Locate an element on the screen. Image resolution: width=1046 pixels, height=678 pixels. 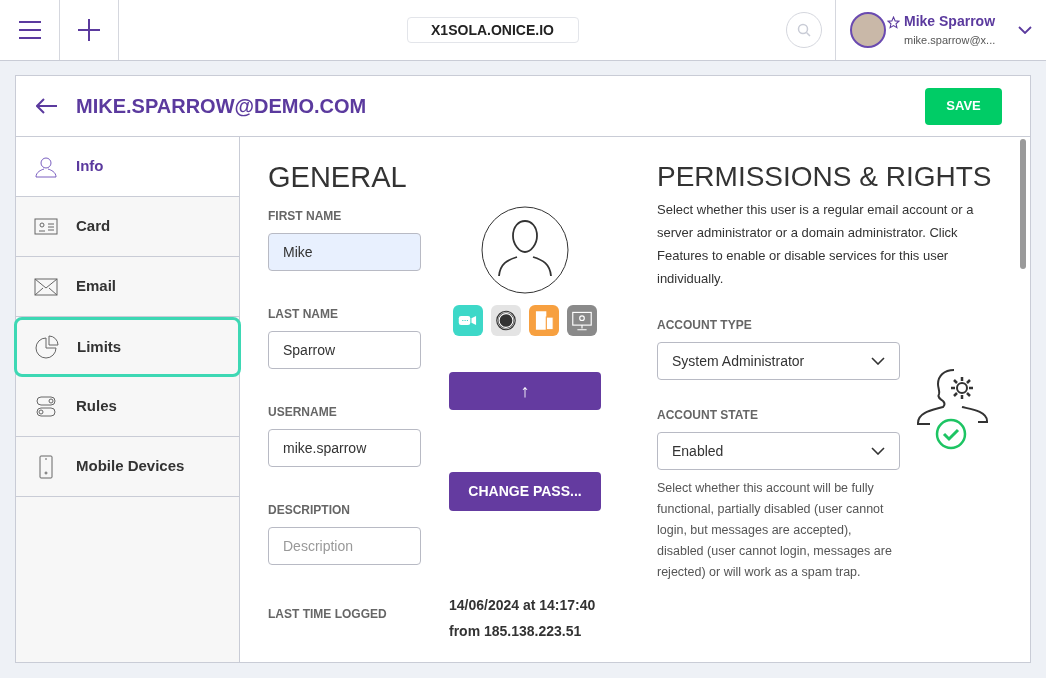
dropdown: Enabled is located at coordinates (778, 451).